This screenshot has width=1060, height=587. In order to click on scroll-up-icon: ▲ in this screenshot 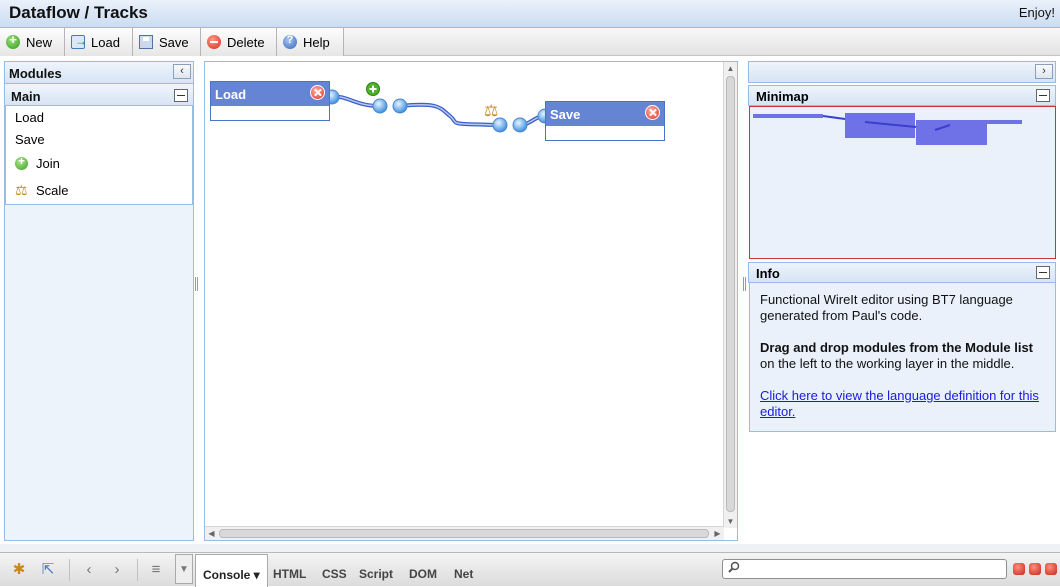, I will do `click(730, 68)`.